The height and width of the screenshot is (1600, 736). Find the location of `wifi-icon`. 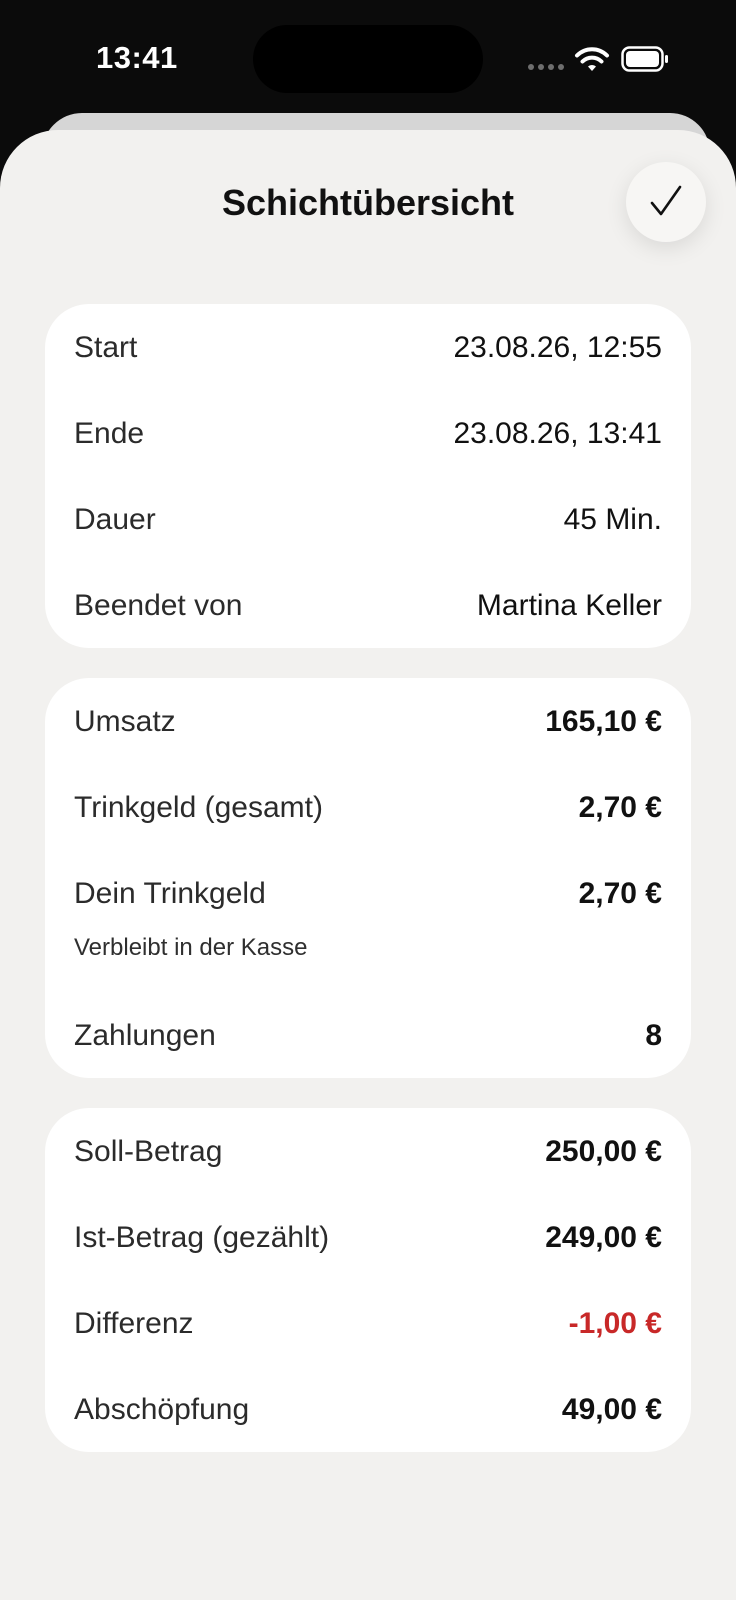

wifi-icon is located at coordinates (592, 59).